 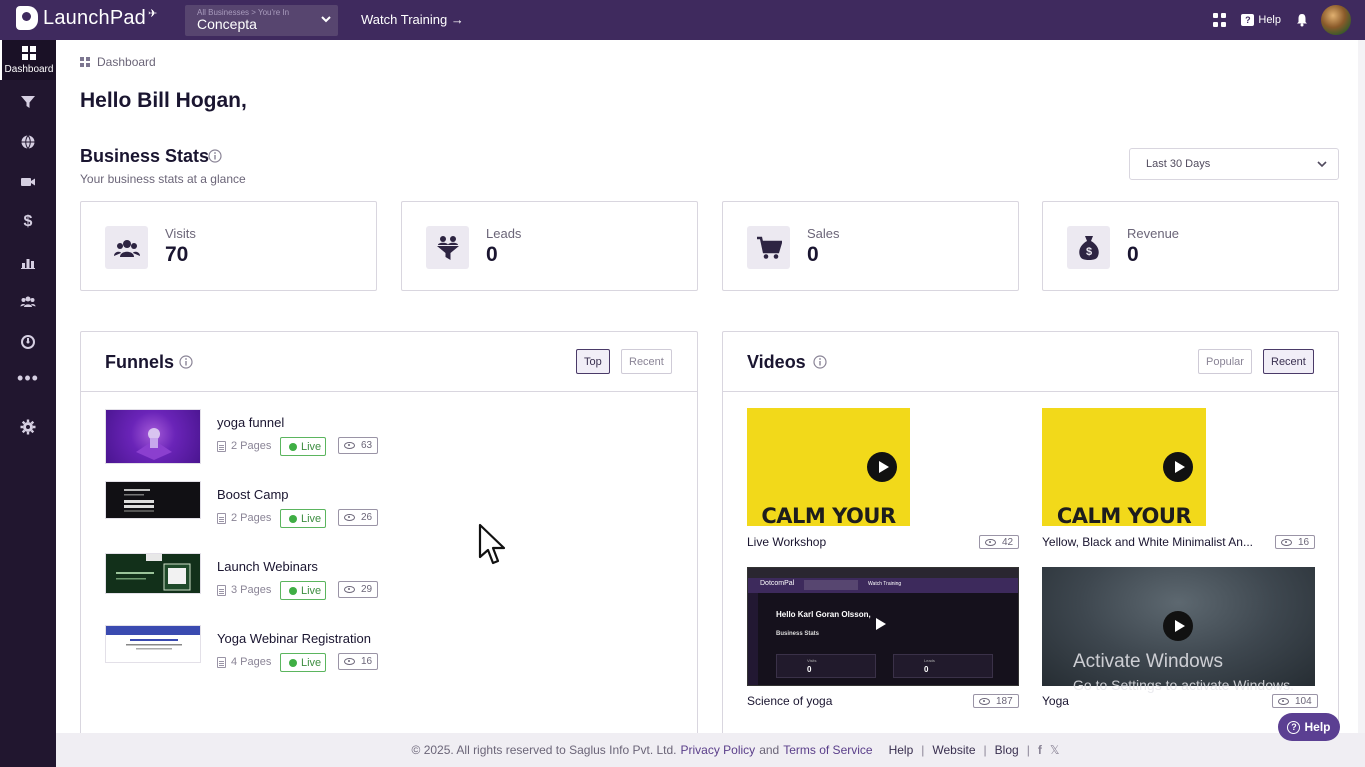 I want to click on funnel-name: Boost Camp, so click(x=253, y=494).